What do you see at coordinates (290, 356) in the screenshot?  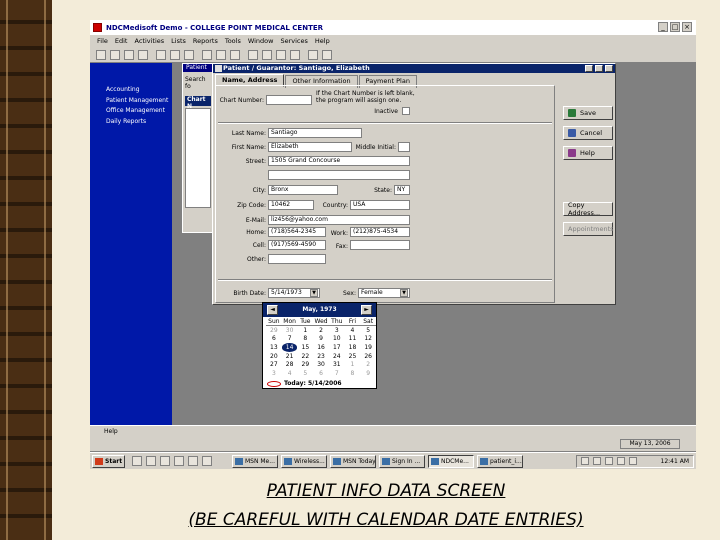 I see `calendar-day: 21` at bounding box center [290, 356].